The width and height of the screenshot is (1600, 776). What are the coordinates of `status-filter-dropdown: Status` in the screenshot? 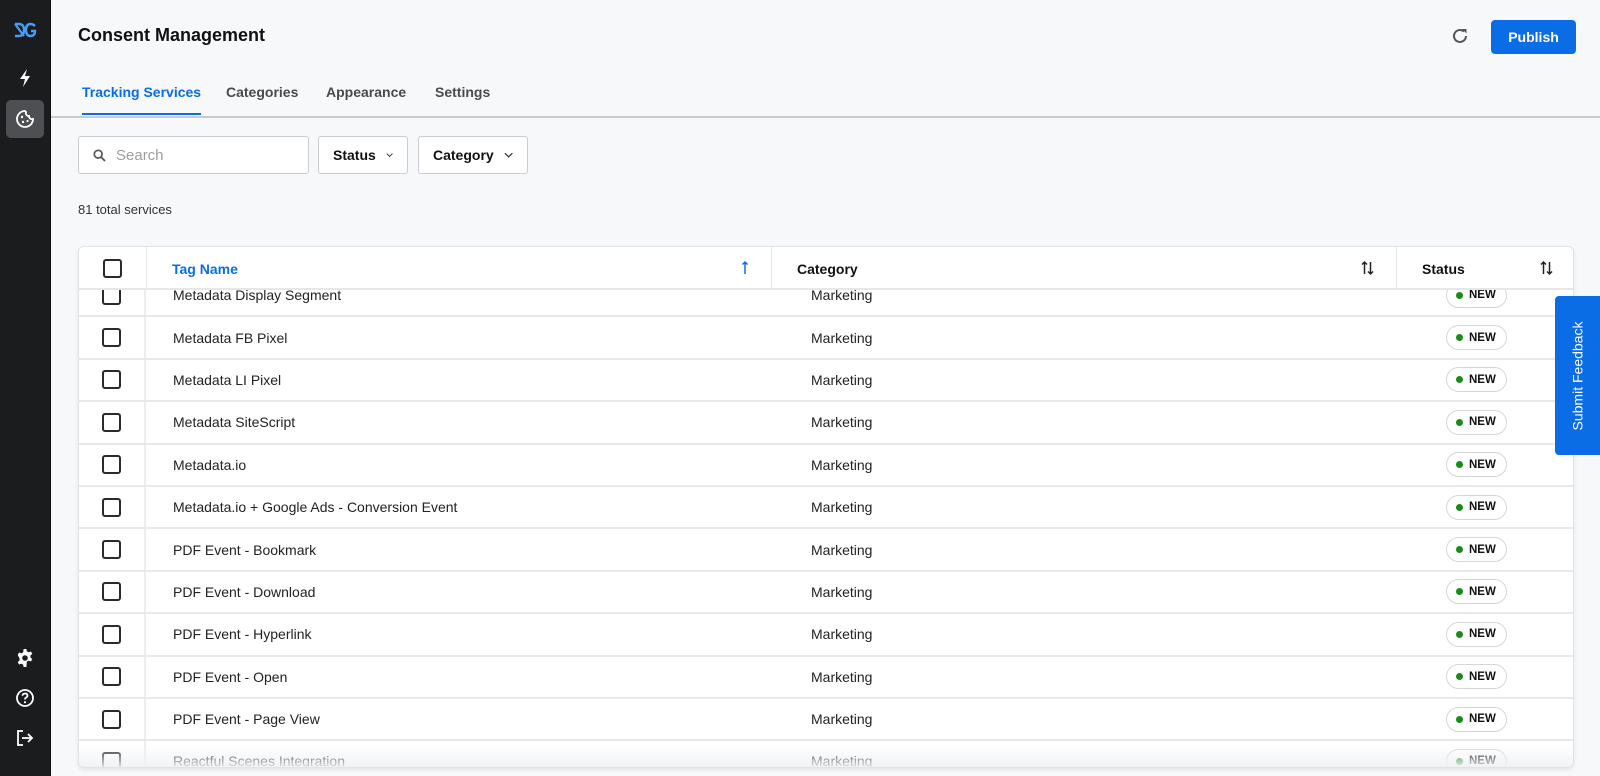 It's located at (363, 155).